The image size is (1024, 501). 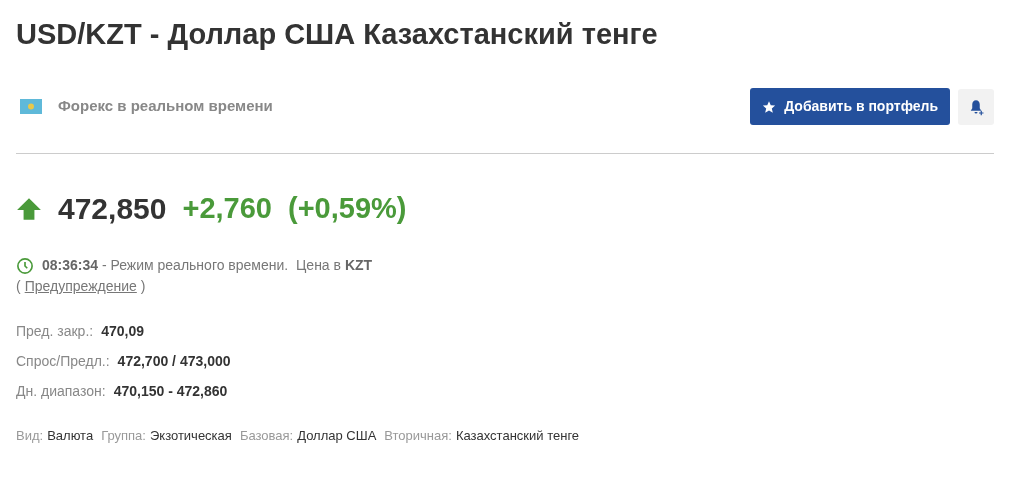 What do you see at coordinates (165, 106) in the screenshot?
I see `subtitle: Форекс в реальном времени` at bounding box center [165, 106].